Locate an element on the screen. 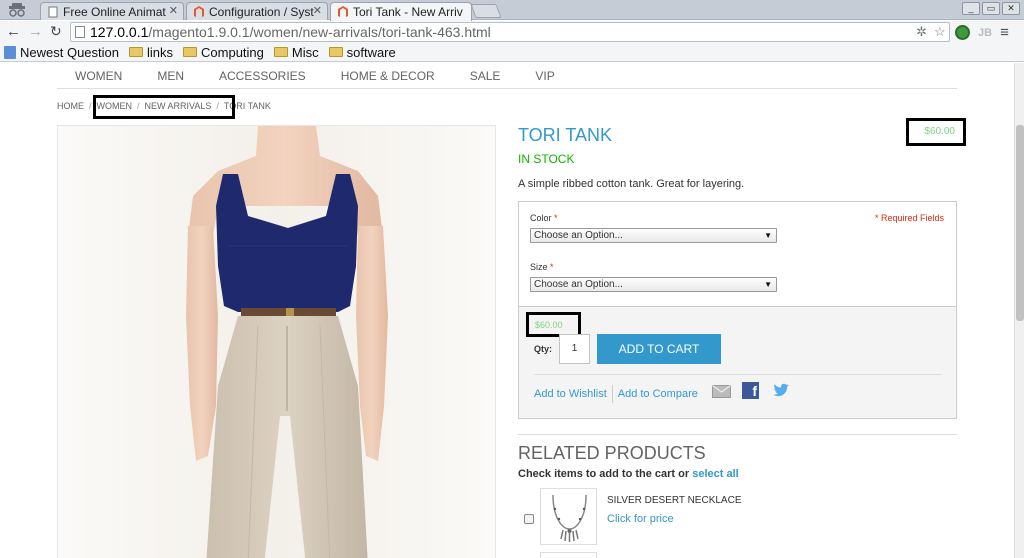  maximize-button: ▭ is located at coordinates (991, 8).